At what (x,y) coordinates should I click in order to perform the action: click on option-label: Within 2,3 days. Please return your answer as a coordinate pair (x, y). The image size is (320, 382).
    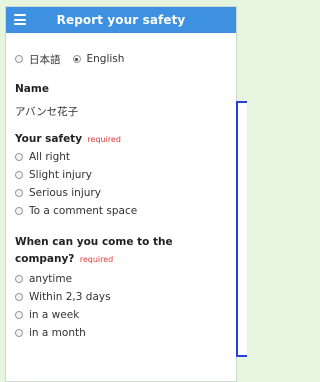
    Looking at the image, I should click on (70, 297).